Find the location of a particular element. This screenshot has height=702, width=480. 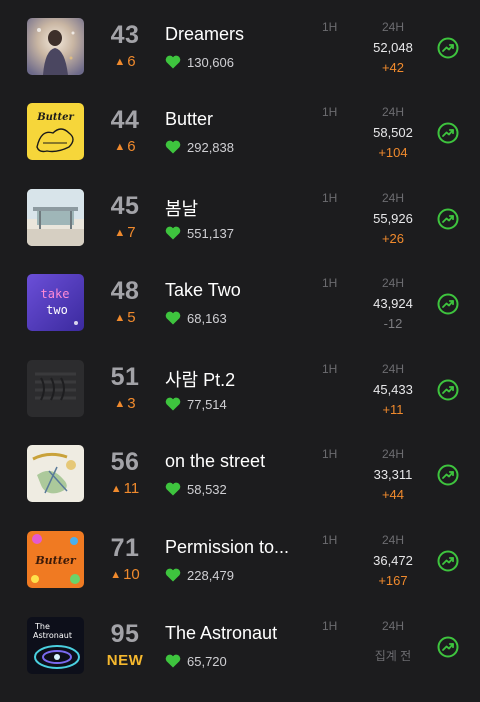

like-count-value: 68,163 is located at coordinates (207, 318).